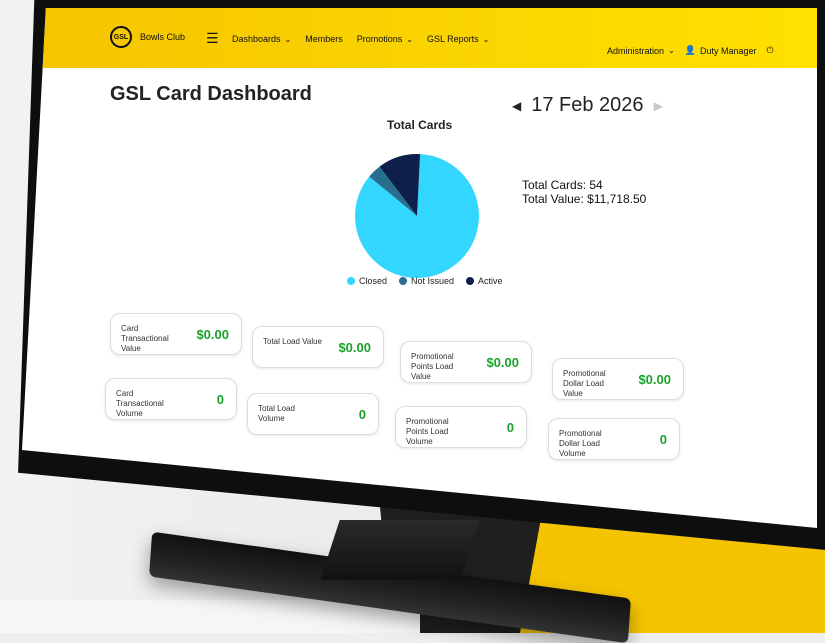 The image size is (825, 643). I want to click on metric-label: Promotional Points Load Volume, so click(427, 431).